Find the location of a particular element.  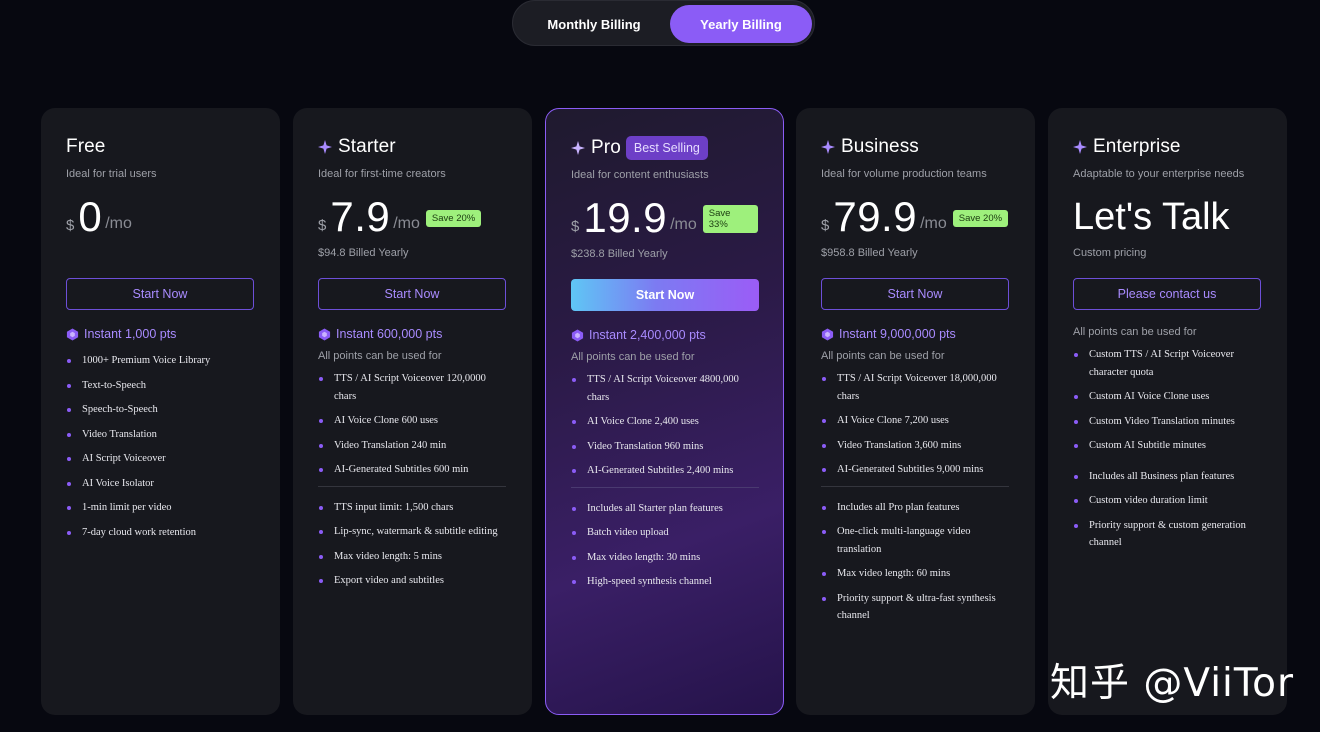

plan-header: Starter is located at coordinates (412, 147).